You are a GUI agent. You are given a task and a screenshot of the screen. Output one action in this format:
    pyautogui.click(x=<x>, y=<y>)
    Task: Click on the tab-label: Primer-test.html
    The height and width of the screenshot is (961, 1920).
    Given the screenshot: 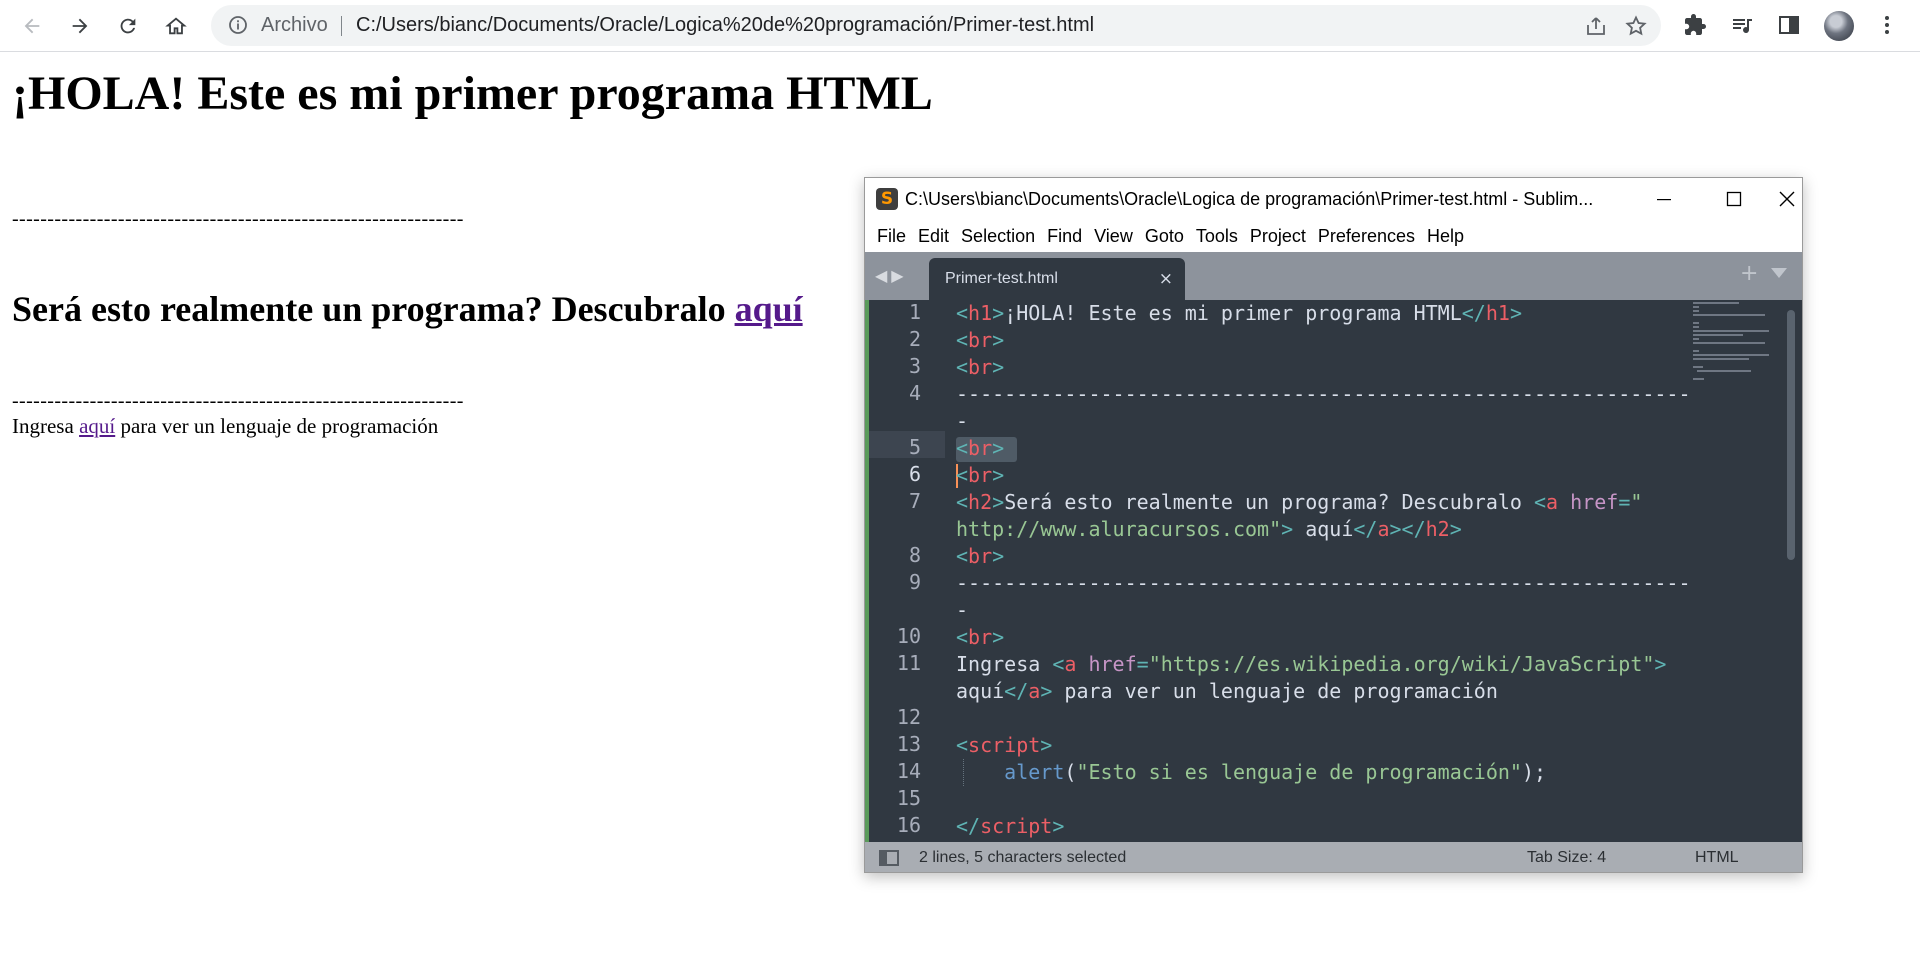 What is the action you would take?
    pyautogui.click(x=1001, y=278)
    